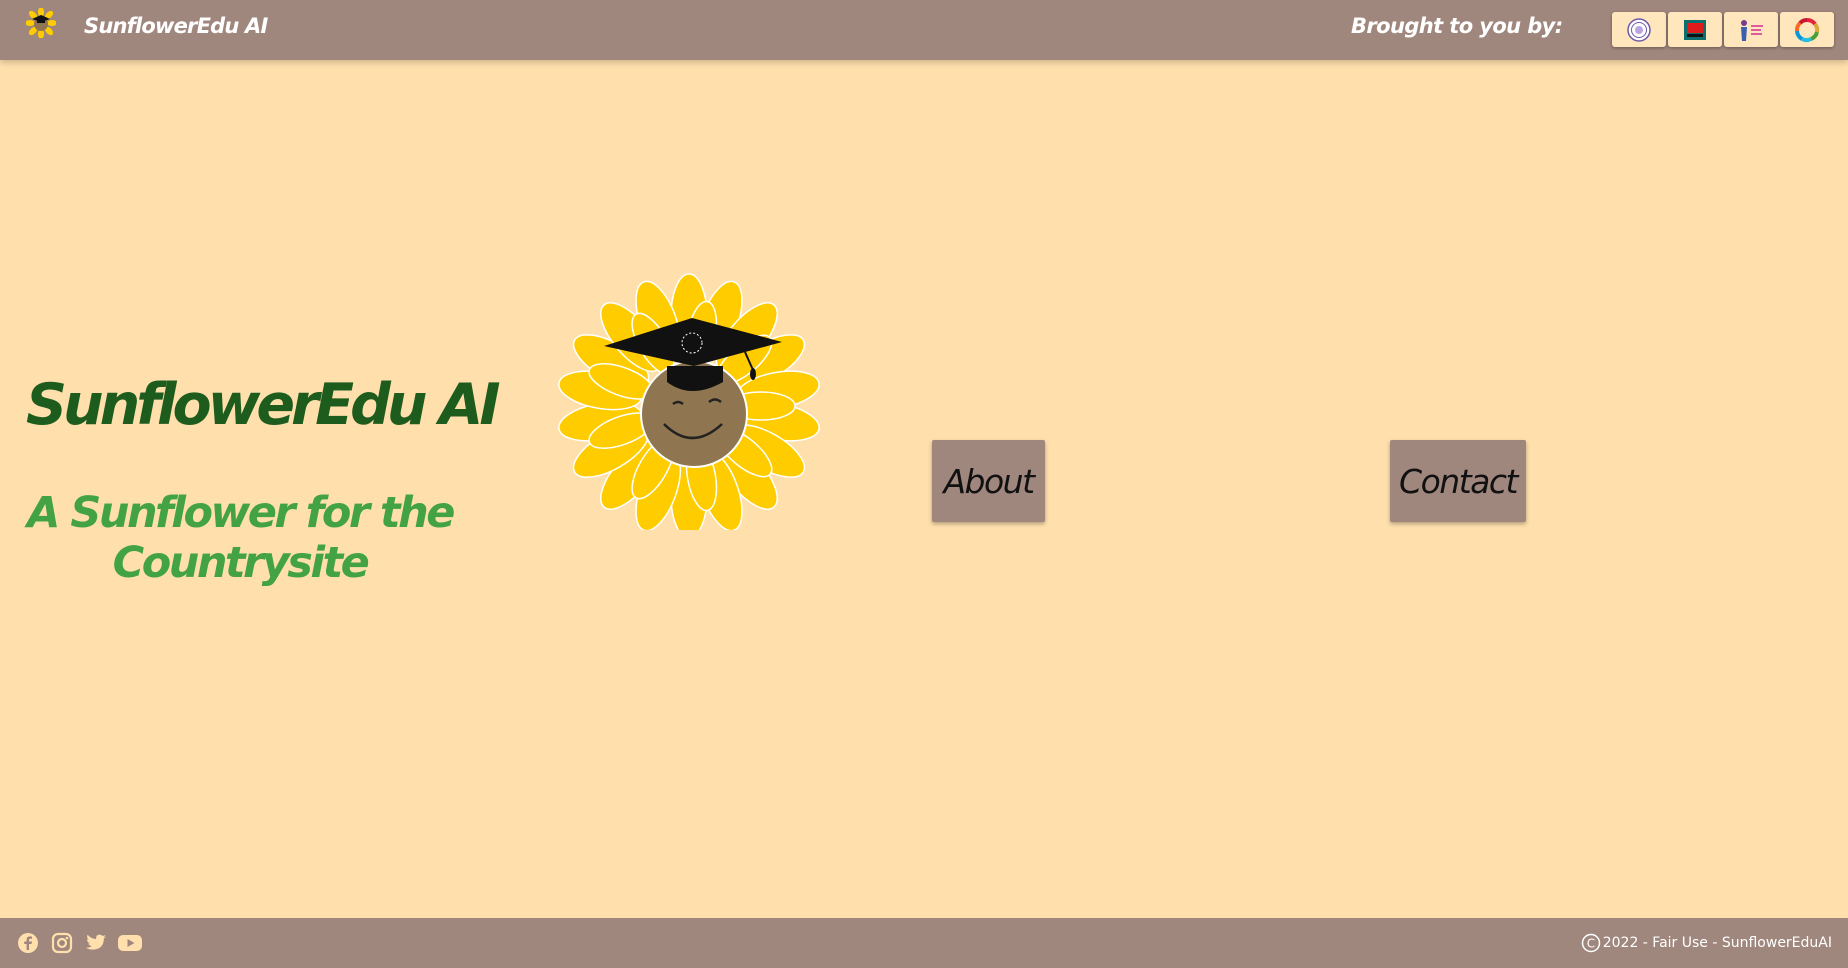 This screenshot has height=968, width=1848. Describe the element at coordinates (1457, 26) in the screenshot. I see `brought-by-label: Brought to you by:` at that location.